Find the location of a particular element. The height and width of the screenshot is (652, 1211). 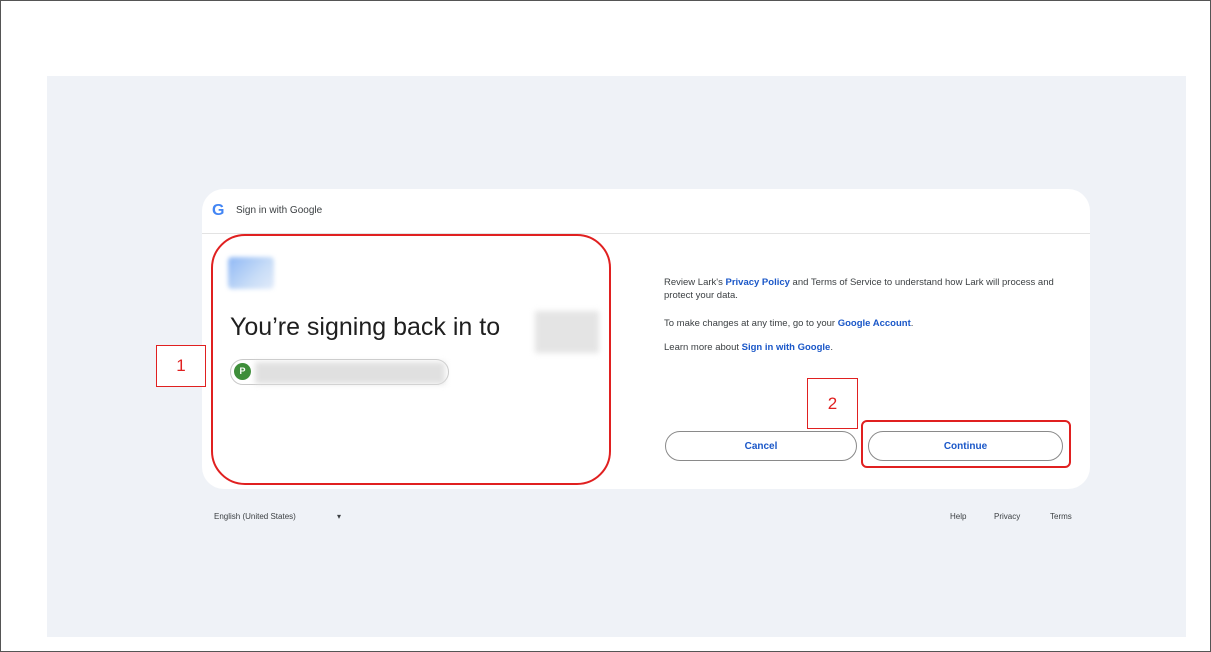

cancel-button: Cancel is located at coordinates (761, 446).